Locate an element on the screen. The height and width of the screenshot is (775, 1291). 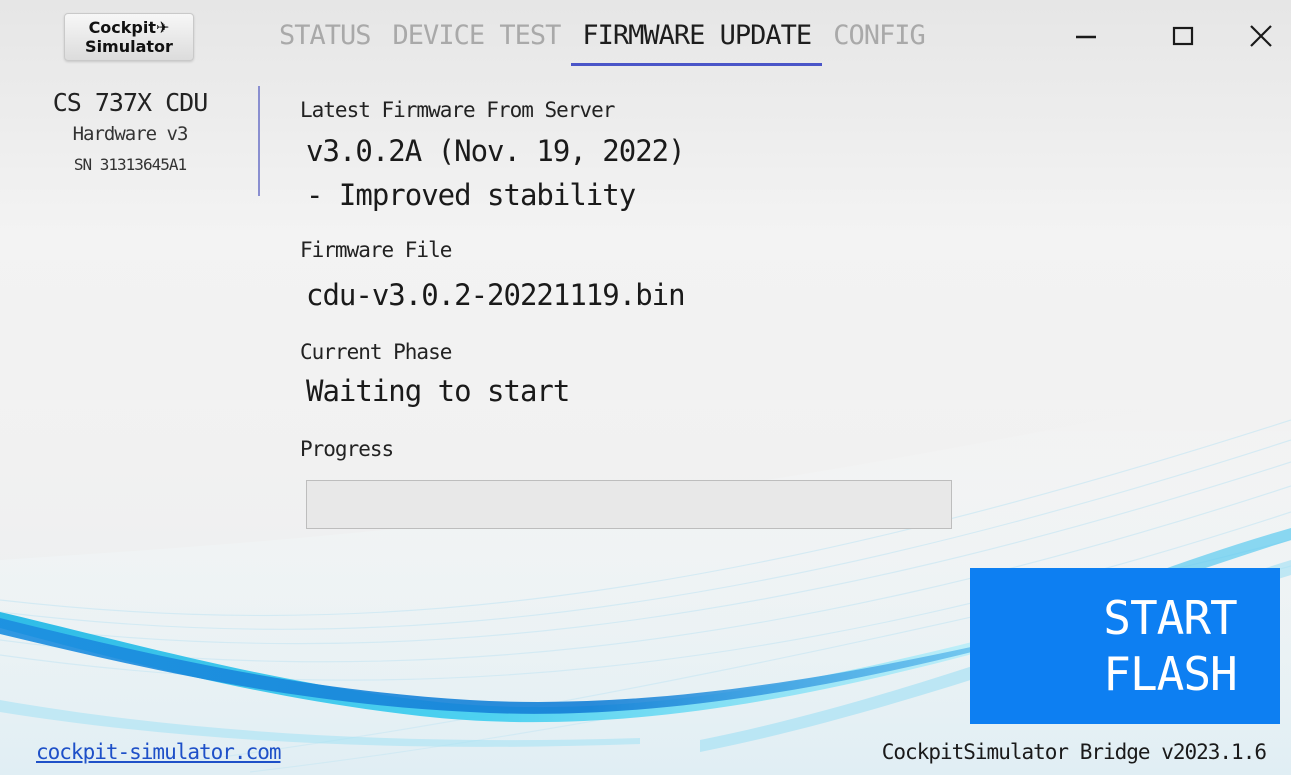
tab-config: CONFIG is located at coordinates (879, 36).